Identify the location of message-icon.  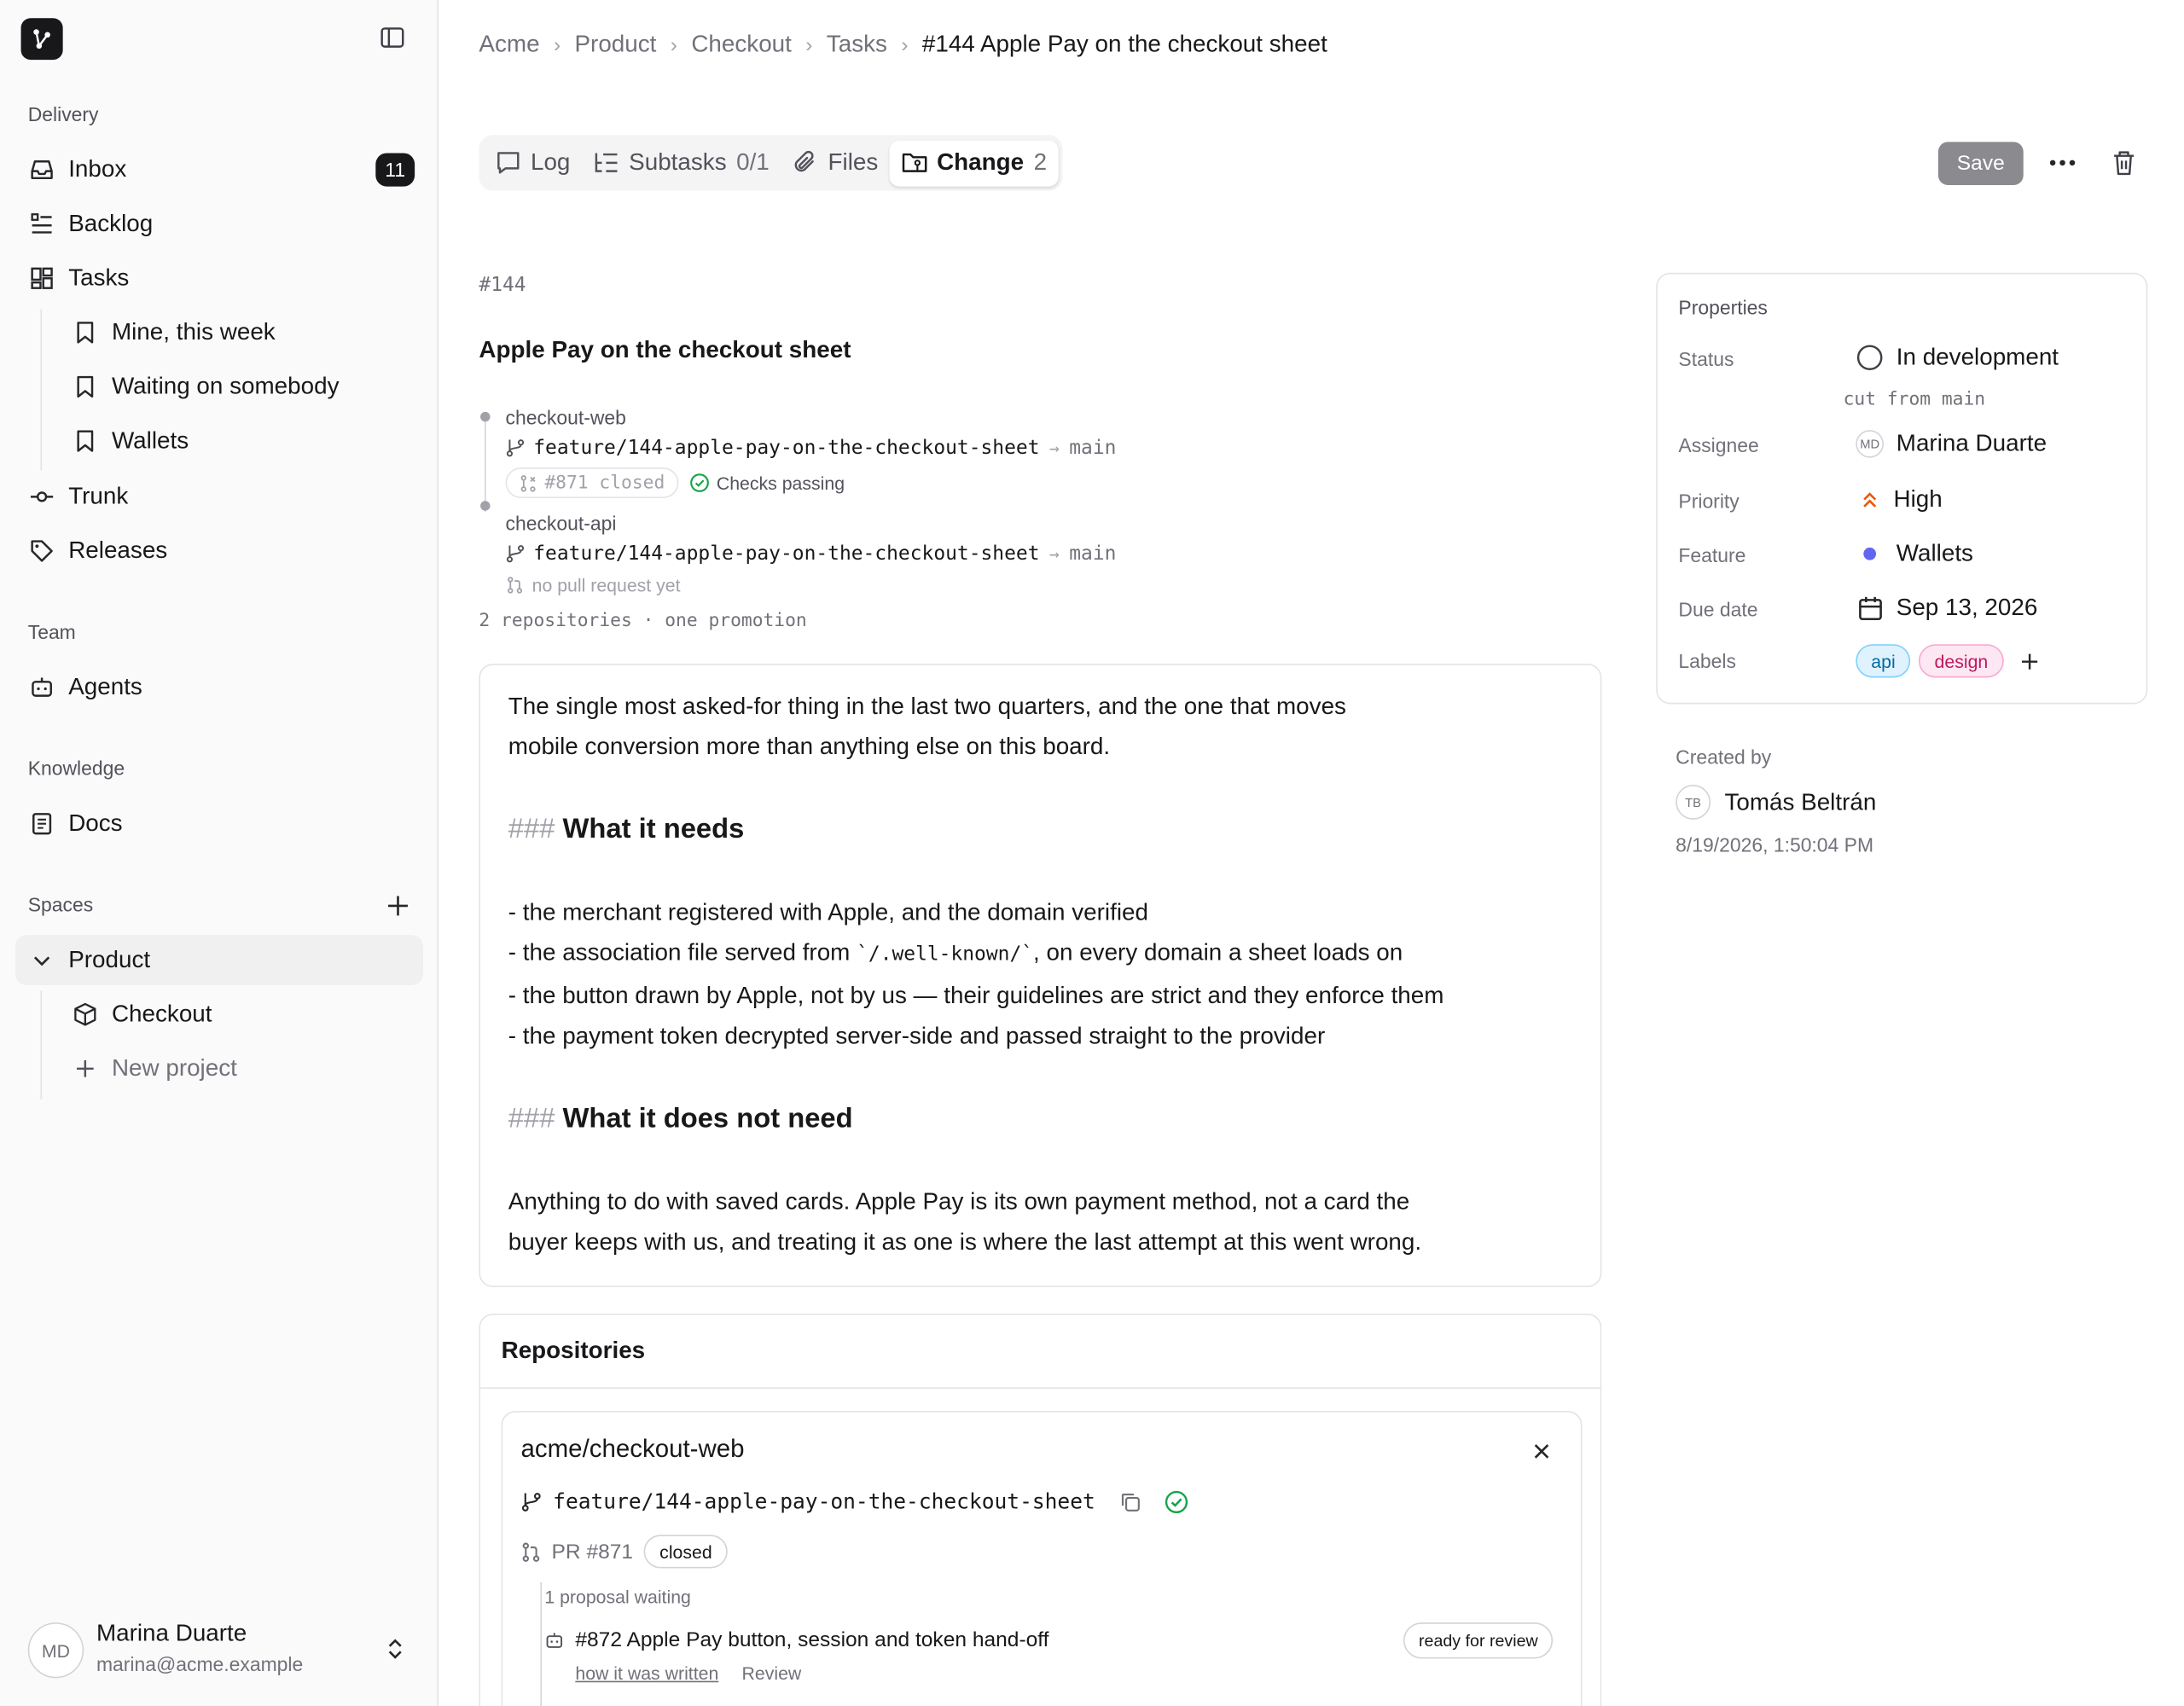
(508, 163).